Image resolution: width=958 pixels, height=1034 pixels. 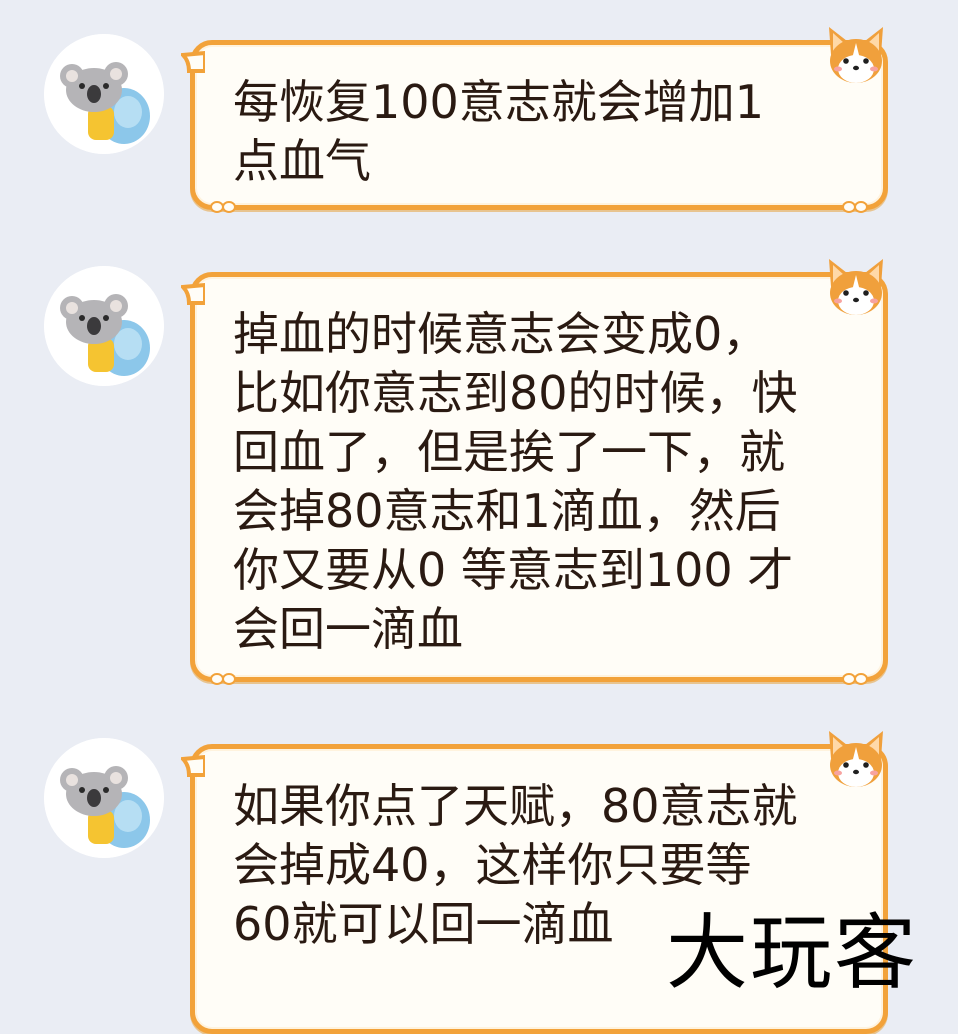 What do you see at coordinates (792, 953) in the screenshot?
I see `watermark: 大玩客` at bounding box center [792, 953].